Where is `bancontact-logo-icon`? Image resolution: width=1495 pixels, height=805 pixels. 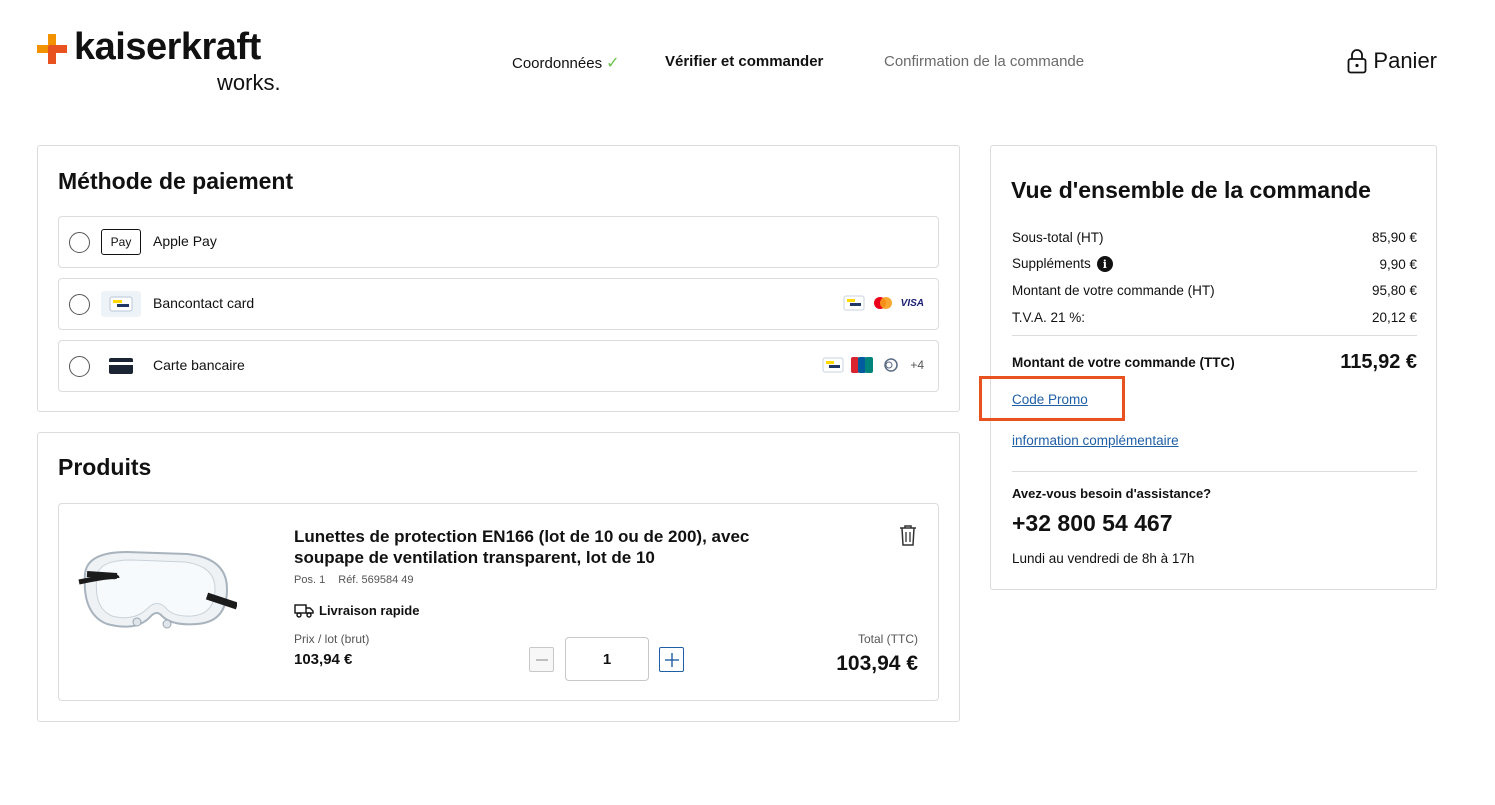
bancontact-logo-icon is located at coordinates (121, 304).